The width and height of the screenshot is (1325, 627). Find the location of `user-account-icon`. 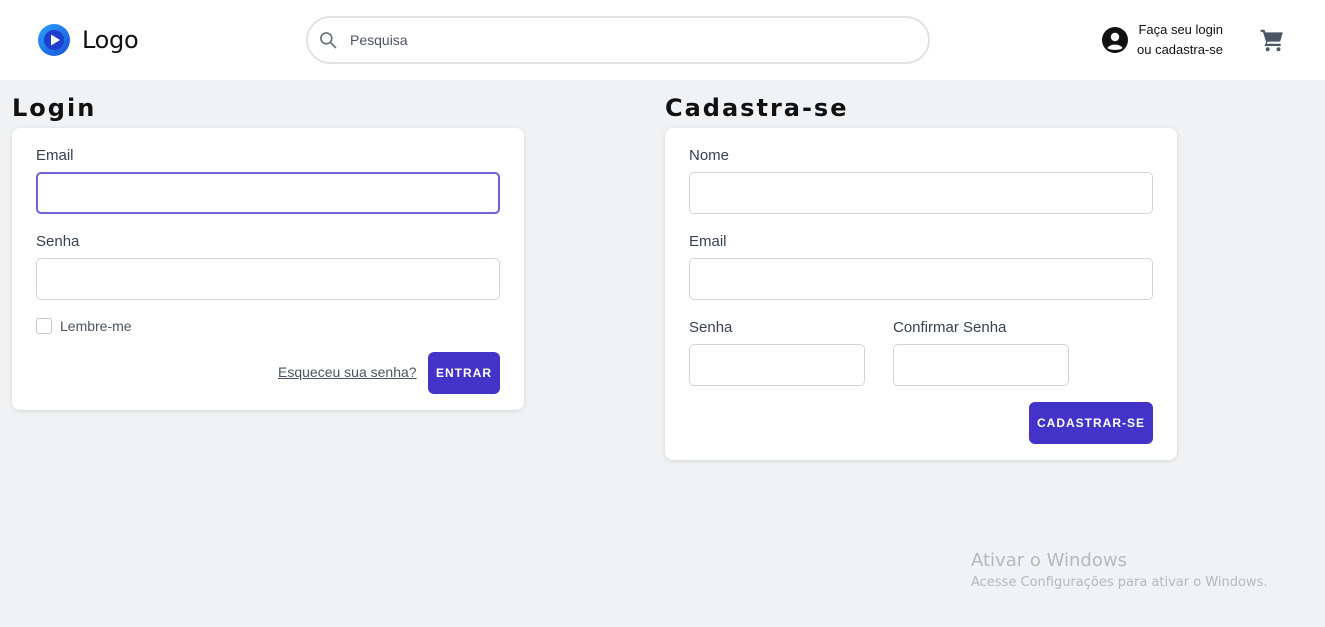

user-account-icon is located at coordinates (1115, 40).